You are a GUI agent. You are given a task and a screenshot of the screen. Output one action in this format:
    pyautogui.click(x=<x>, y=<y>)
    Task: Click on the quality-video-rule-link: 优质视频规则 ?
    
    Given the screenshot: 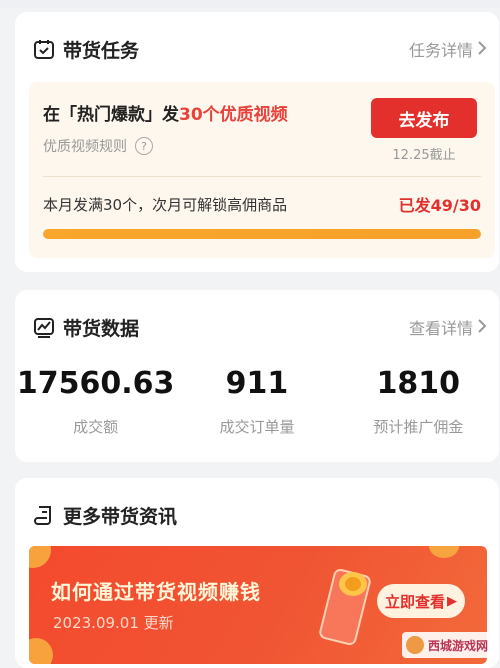 What is the action you would take?
    pyautogui.click(x=98, y=146)
    